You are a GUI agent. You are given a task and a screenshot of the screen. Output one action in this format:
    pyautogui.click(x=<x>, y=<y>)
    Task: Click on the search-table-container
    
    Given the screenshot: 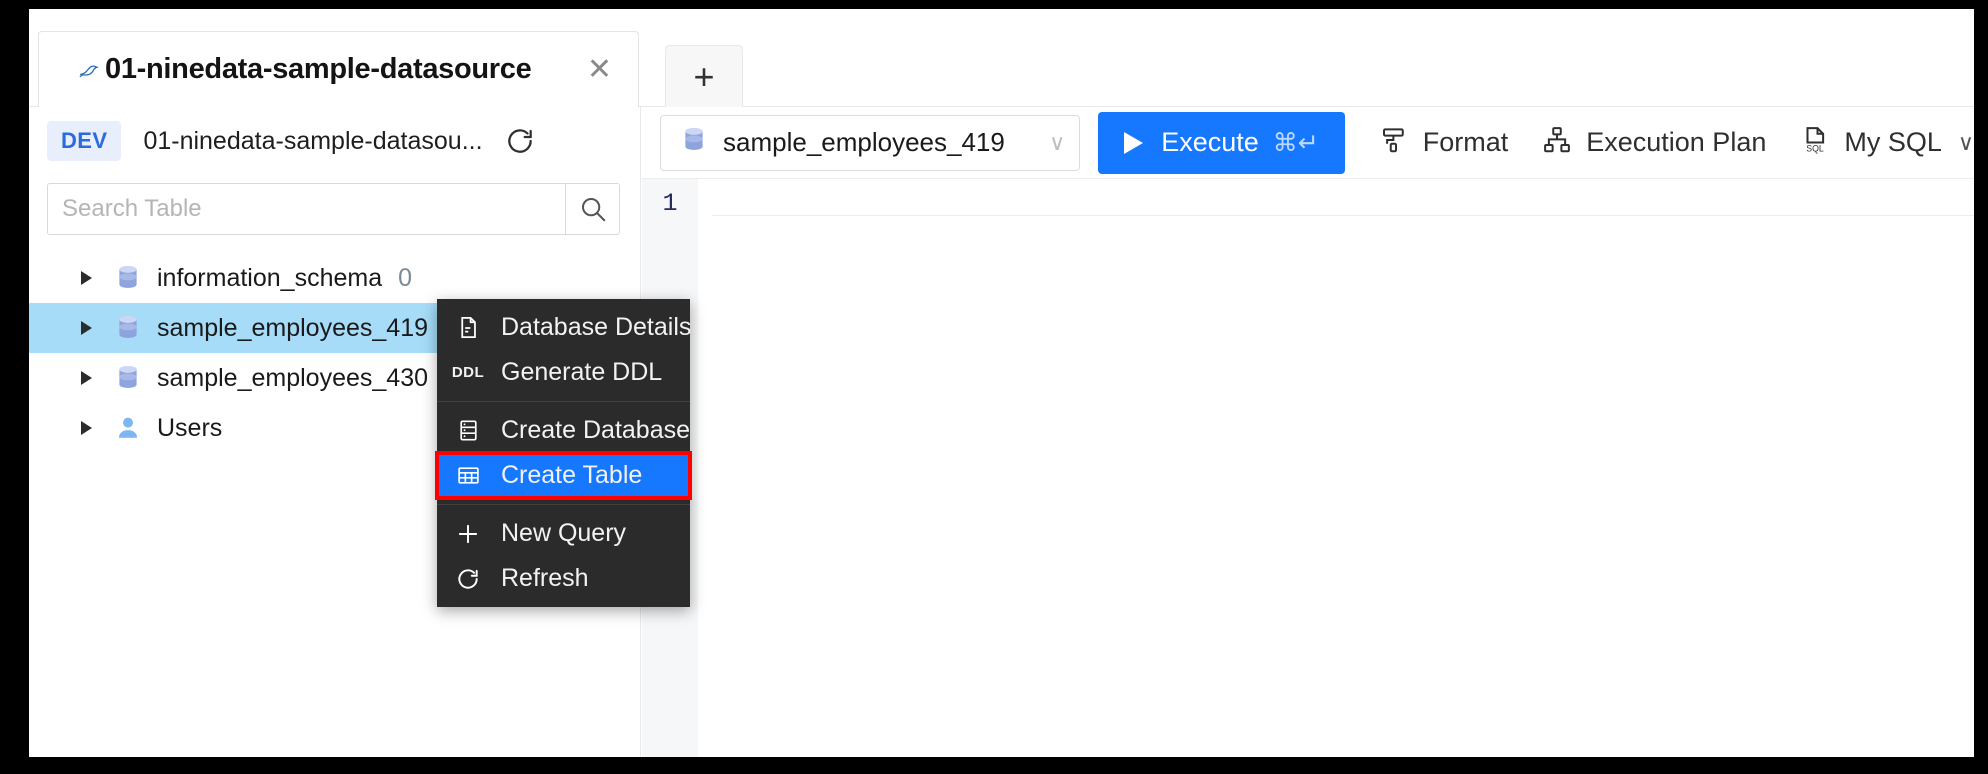 What is the action you would take?
    pyautogui.click(x=333, y=209)
    